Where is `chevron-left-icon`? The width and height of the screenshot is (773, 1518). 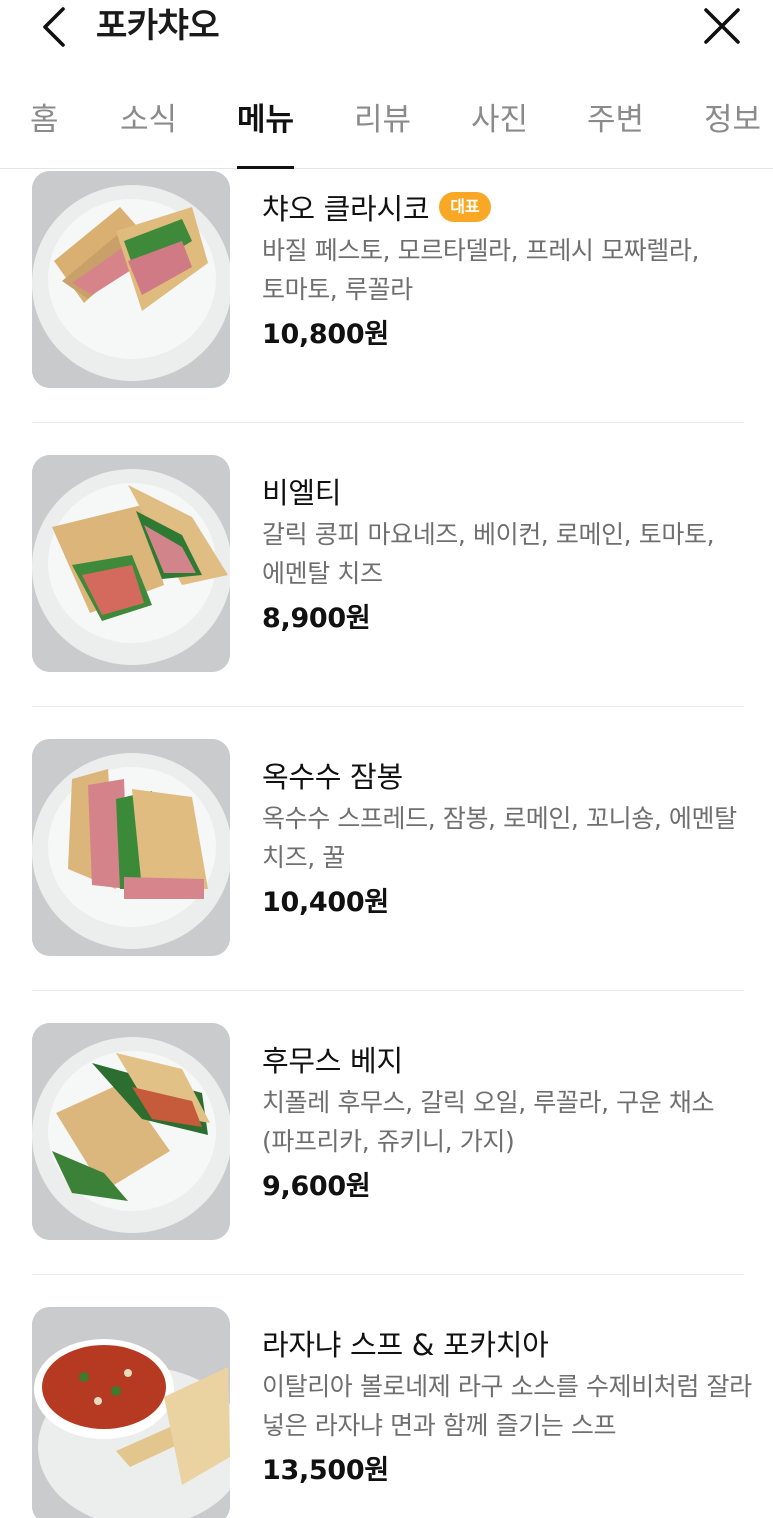
chevron-left-icon is located at coordinates (54, 27).